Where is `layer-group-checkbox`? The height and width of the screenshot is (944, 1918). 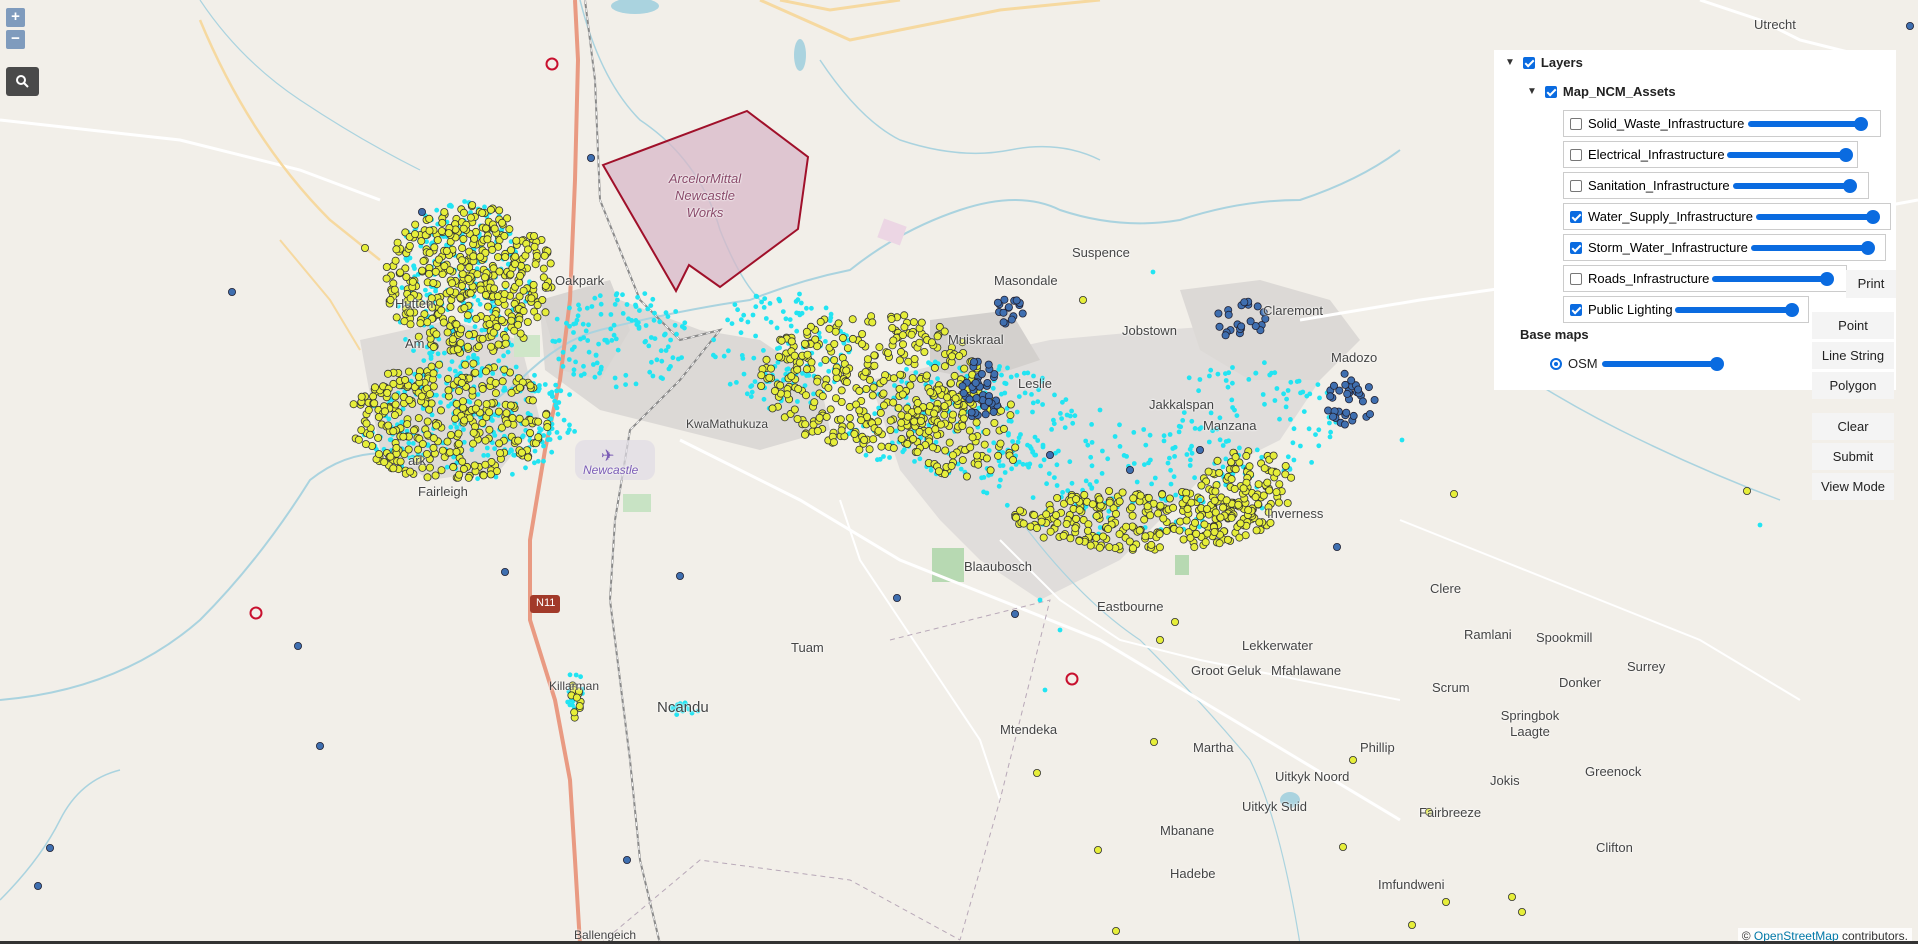 layer-group-checkbox is located at coordinates (1550, 91).